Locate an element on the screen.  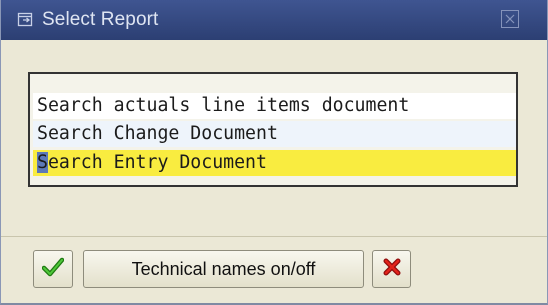
green-checkmark-icon is located at coordinates (53, 269).